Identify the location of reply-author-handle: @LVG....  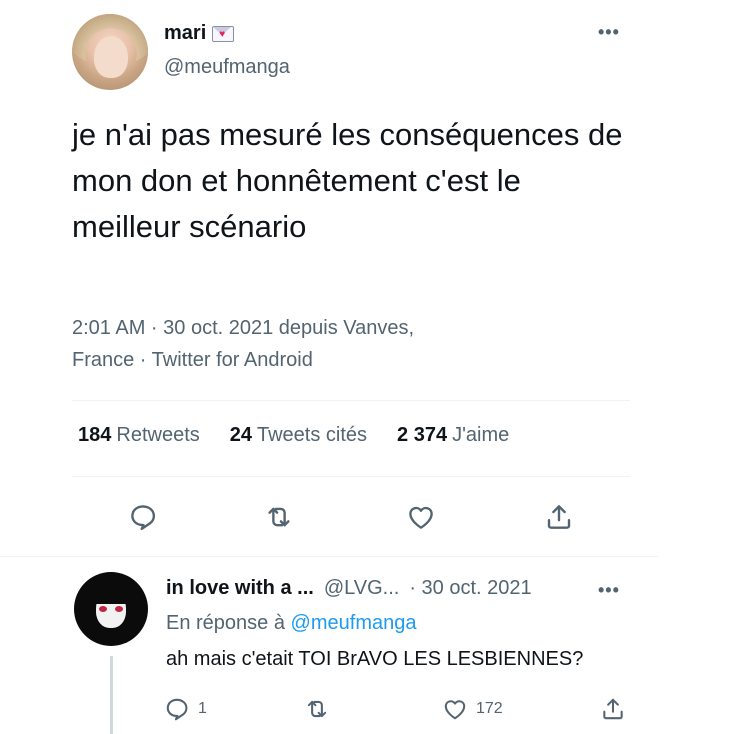
(362, 588).